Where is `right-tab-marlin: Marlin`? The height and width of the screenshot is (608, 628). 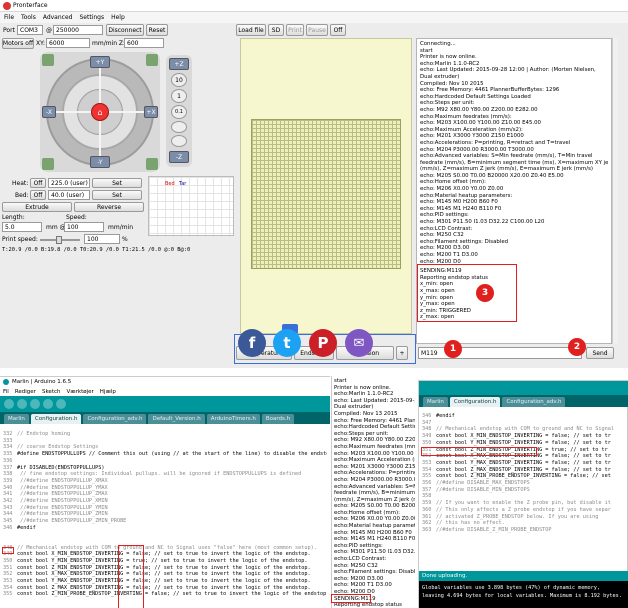 right-tab-marlin: Marlin is located at coordinates (435, 402).